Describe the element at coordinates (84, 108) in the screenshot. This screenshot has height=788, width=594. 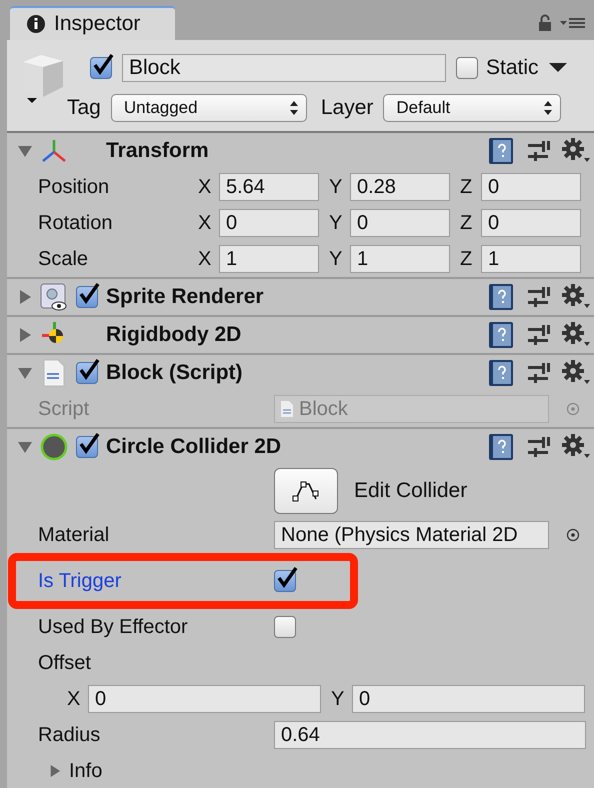
I see `tag-label: Tag` at that location.